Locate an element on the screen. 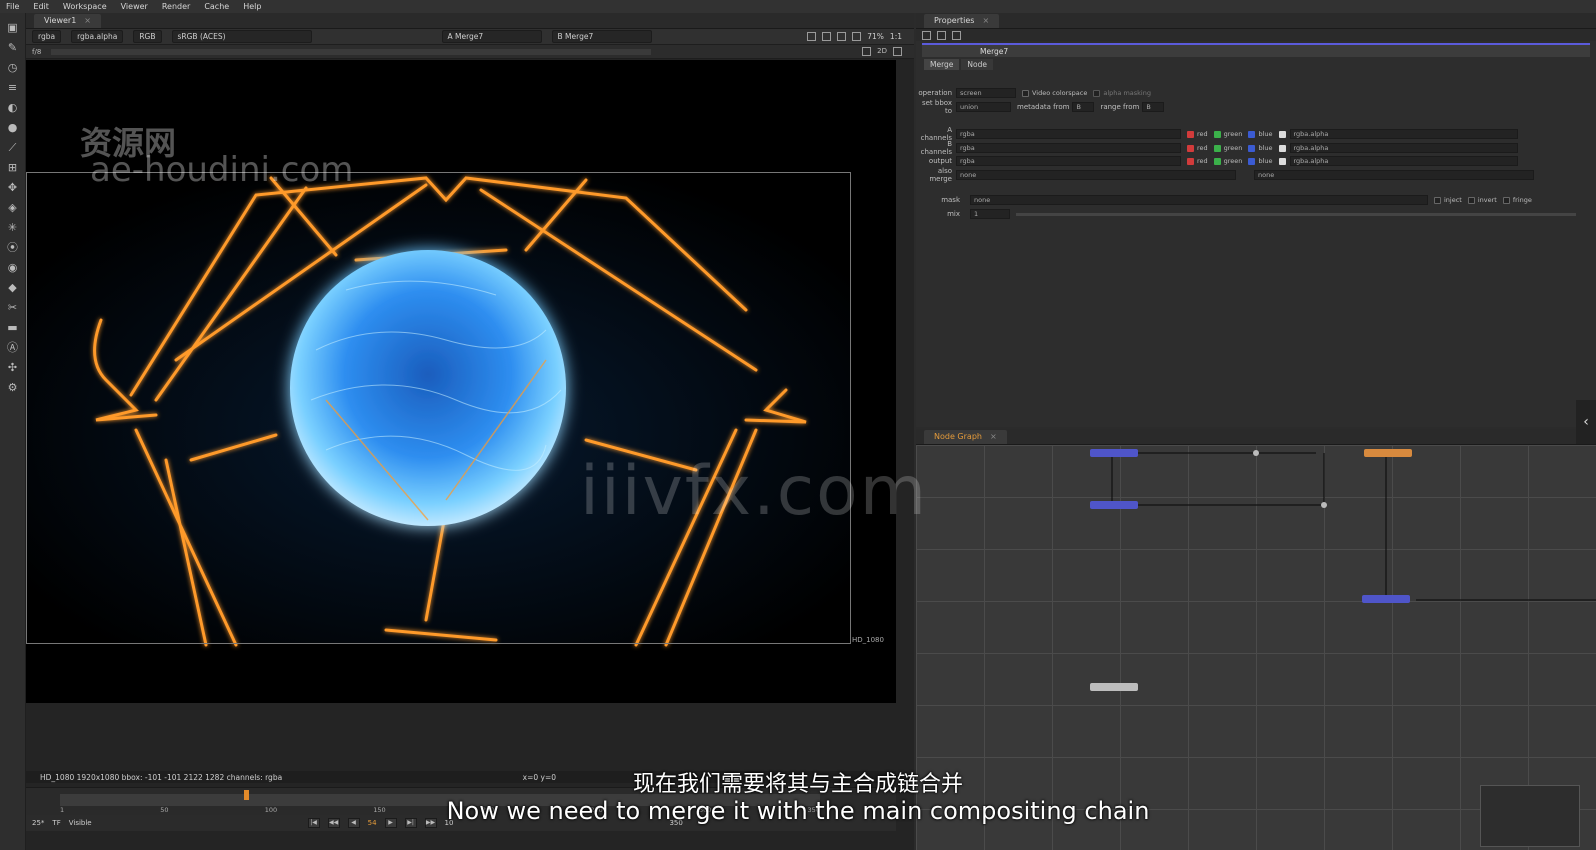 The width and height of the screenshot is (1596, 850). b-channels-label: B channels is located at coordinates (936, 148).